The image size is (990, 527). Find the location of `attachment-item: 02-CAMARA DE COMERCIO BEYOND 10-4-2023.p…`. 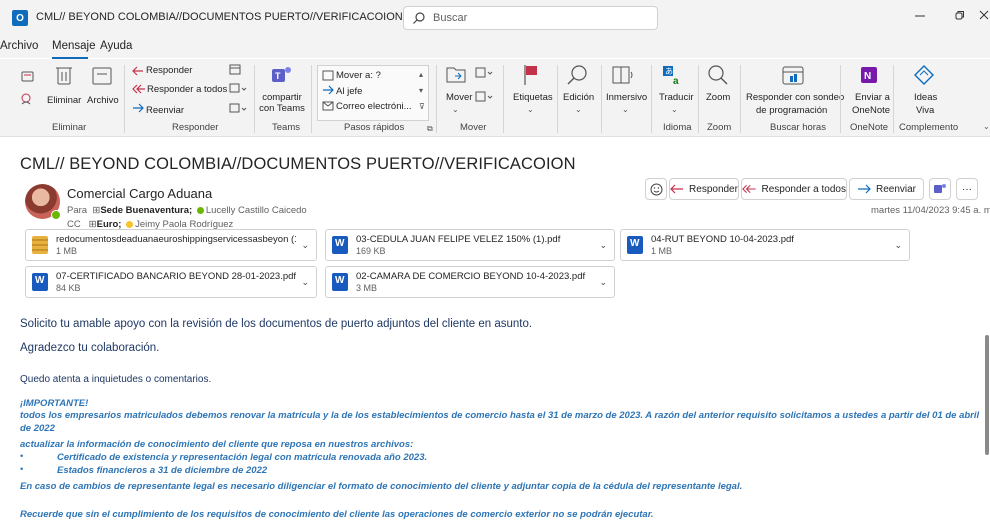

attachment-item: 02-CAMARA DE COMERCIO BEYOND 10-4-2023.p… is located at coordinates (470, 282).